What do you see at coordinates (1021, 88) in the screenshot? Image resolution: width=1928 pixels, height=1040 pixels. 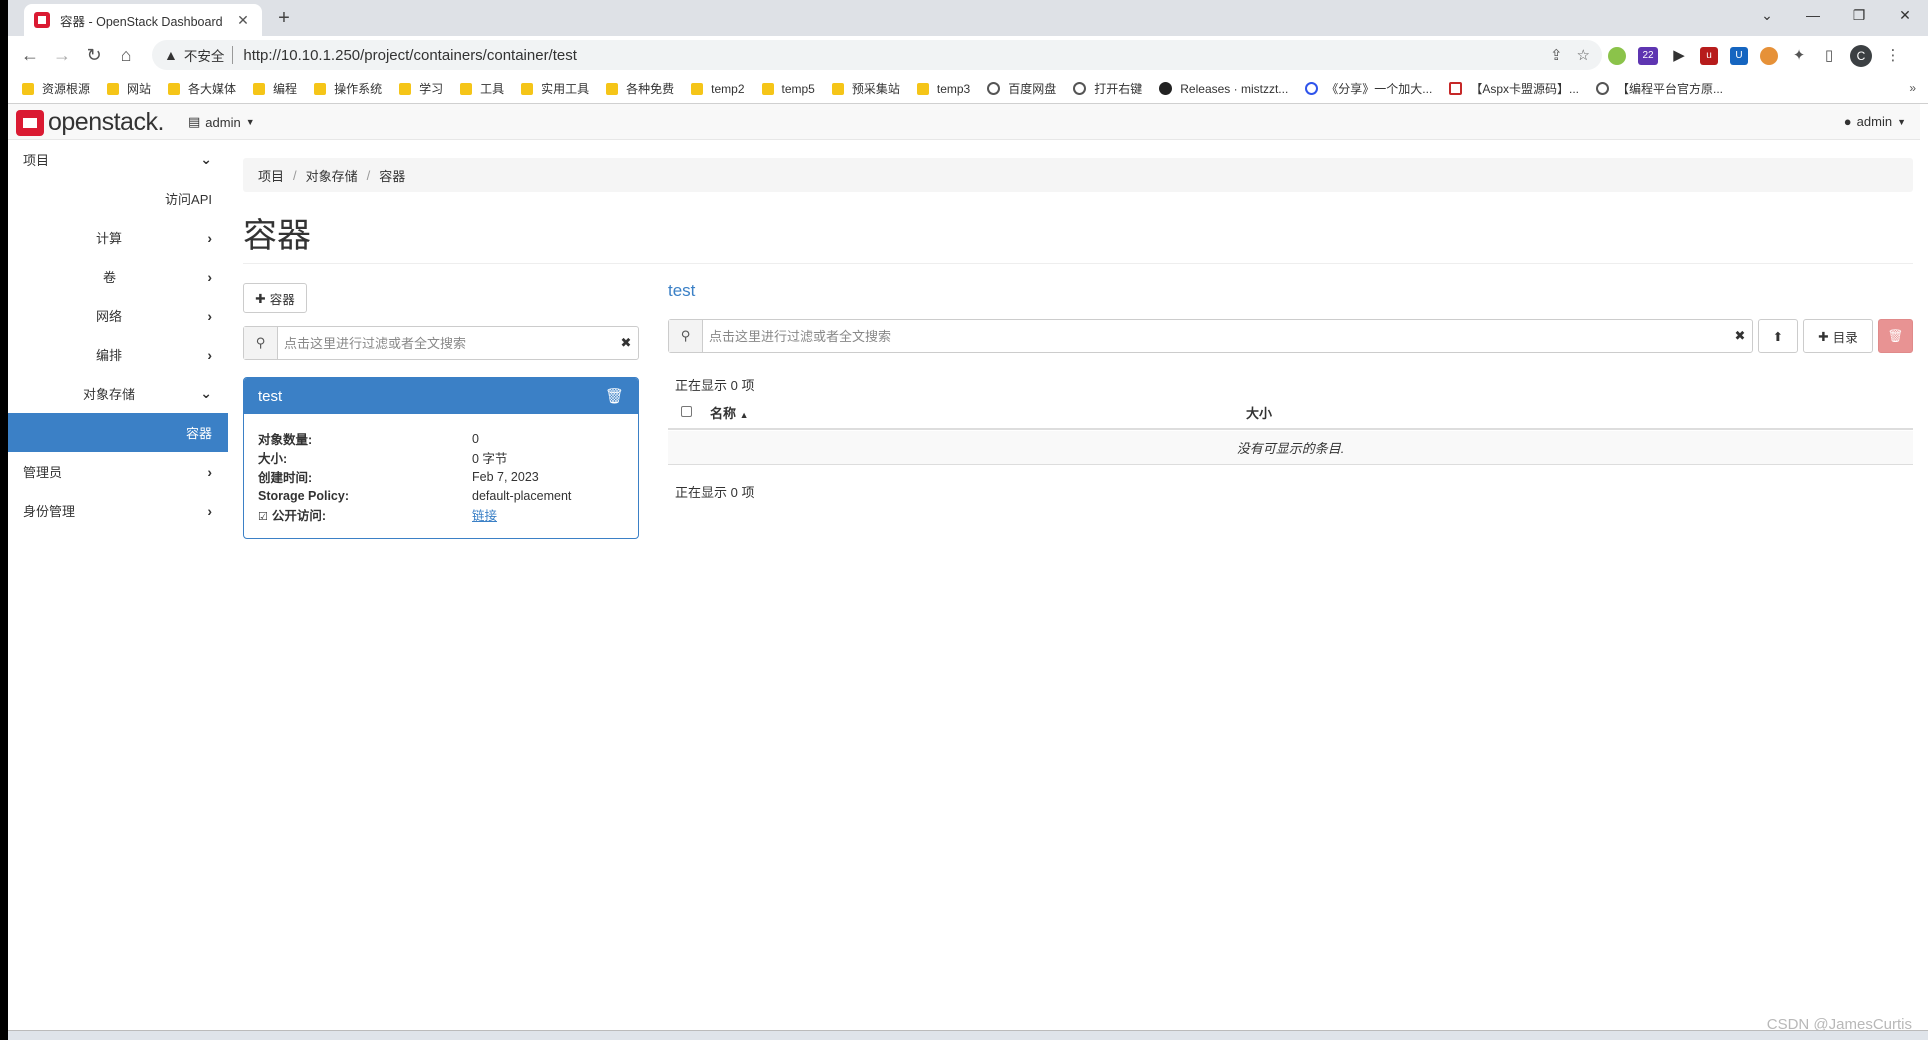 I see `bookmark-item: 百度网盘` at bounding box center [1021, 88].